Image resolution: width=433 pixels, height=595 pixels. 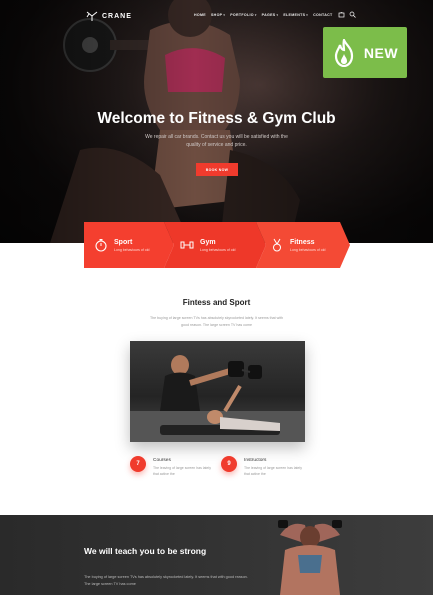 I want to click on nav-item-shop: SHOP ▾, so click(x=218, y=15).